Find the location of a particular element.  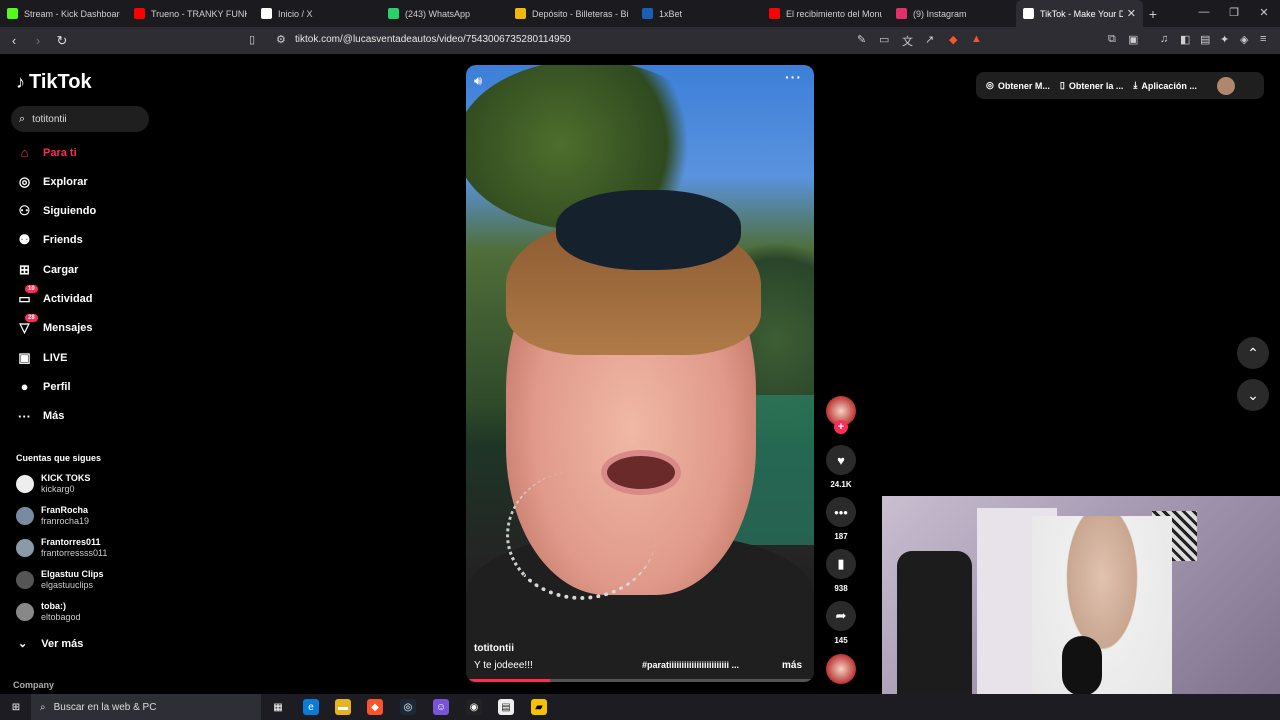

music-disc-icon is located at coordinates (841, 669).